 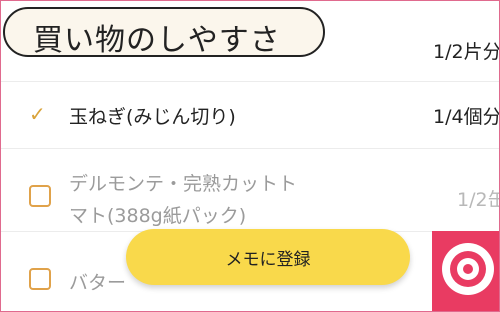 I want to click on section-title: 買い物のしやすさ, so click(x=157, y=40).